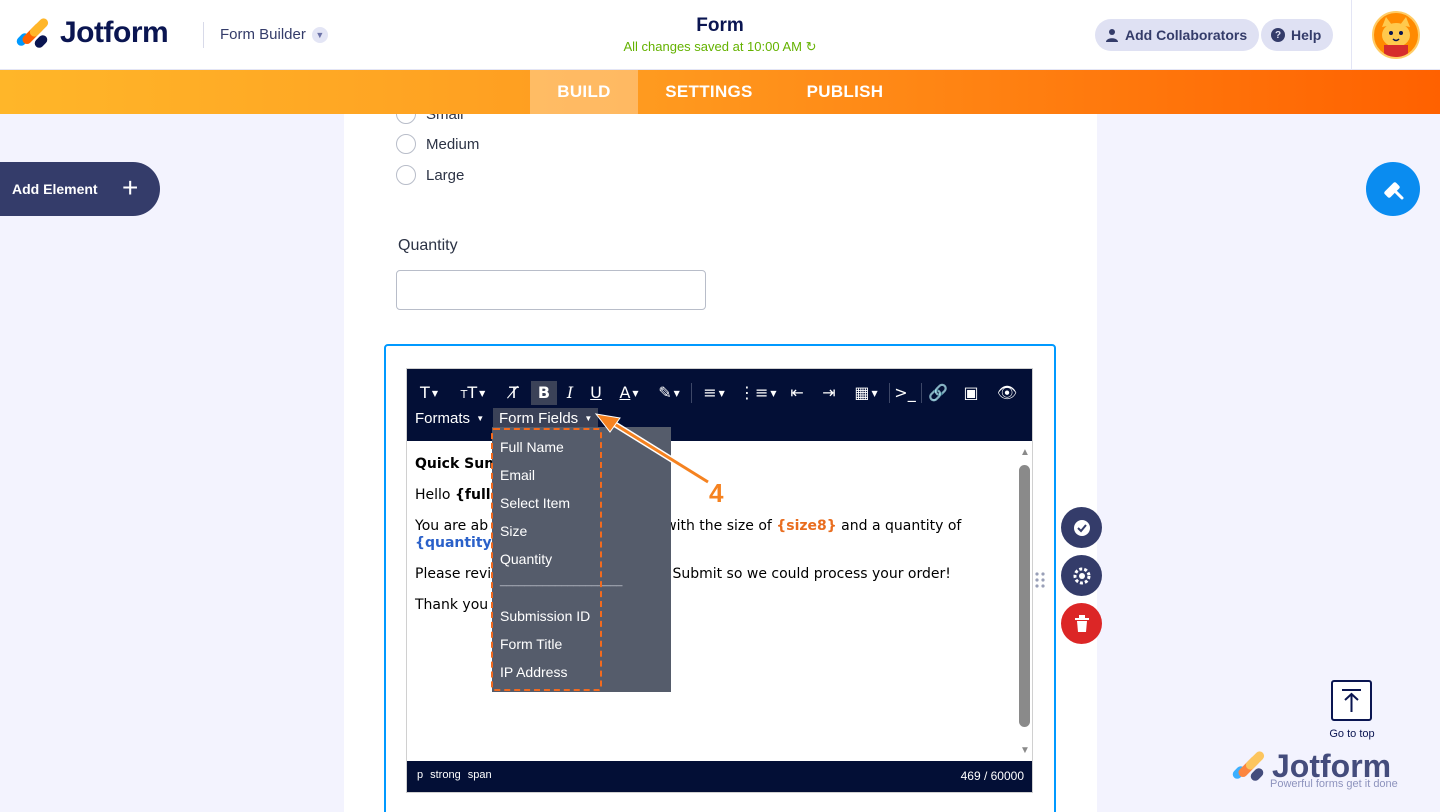  Describe the element at coordinates (905, 393) in the screenshot. I see `code-icon: >_` at that location.